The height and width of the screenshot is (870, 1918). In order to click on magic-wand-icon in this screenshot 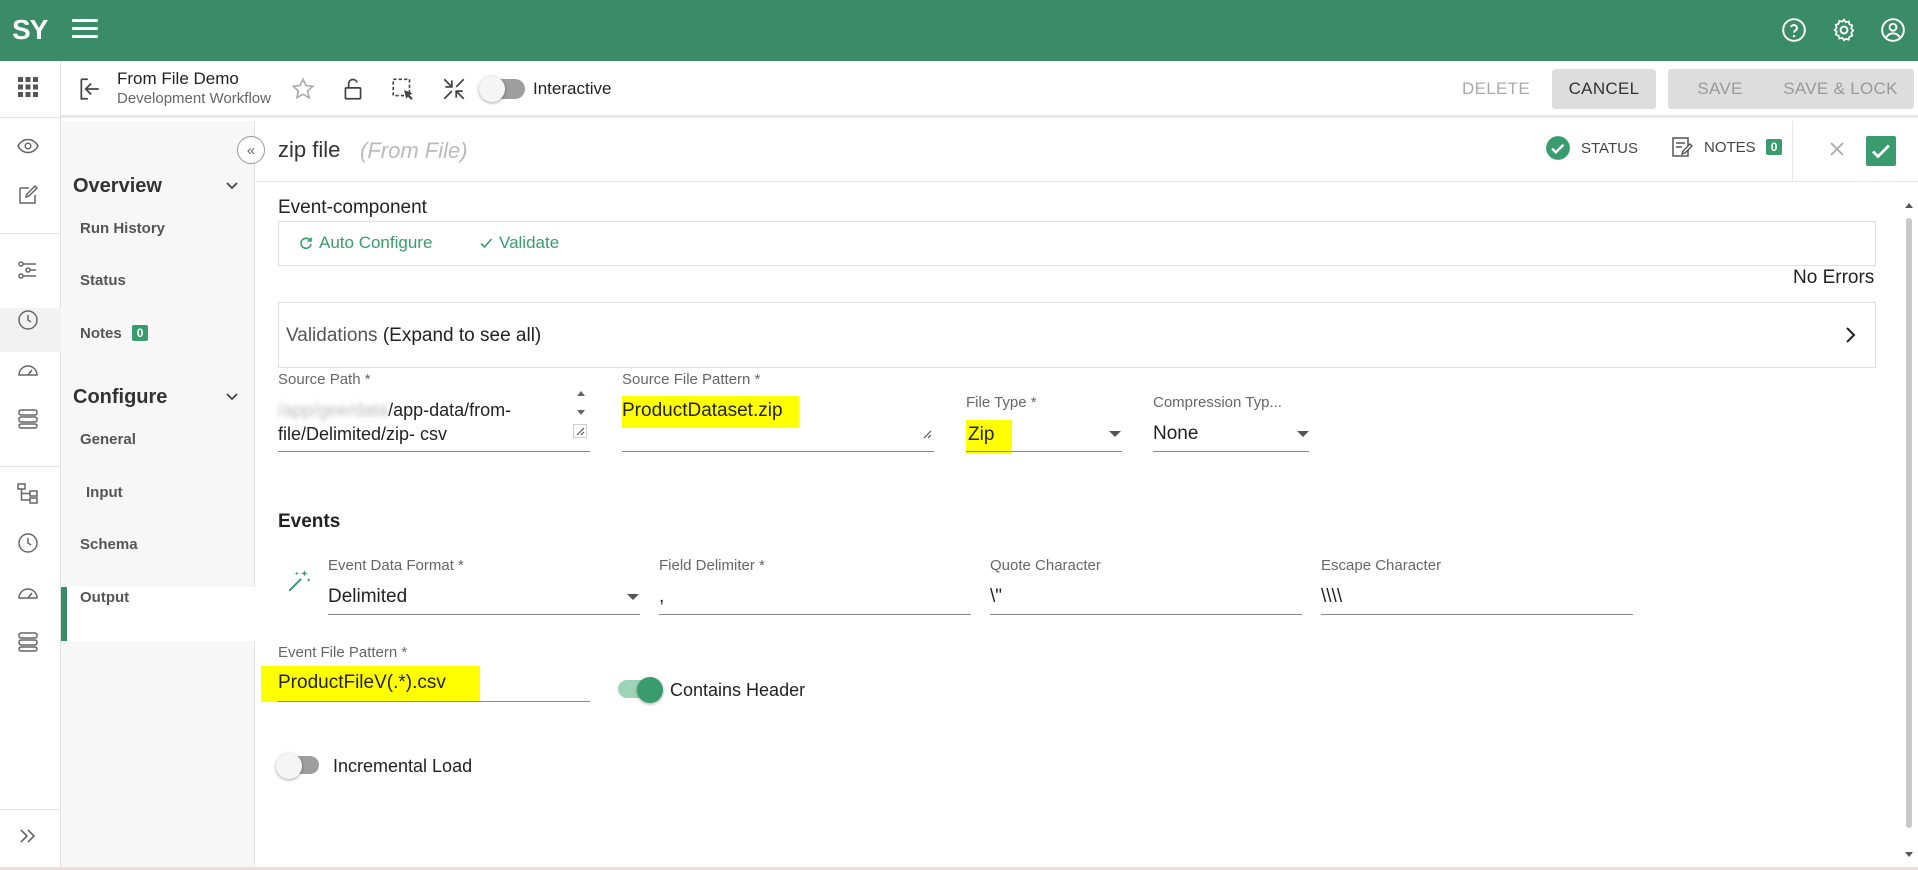, I will do `click(299, 581)`.